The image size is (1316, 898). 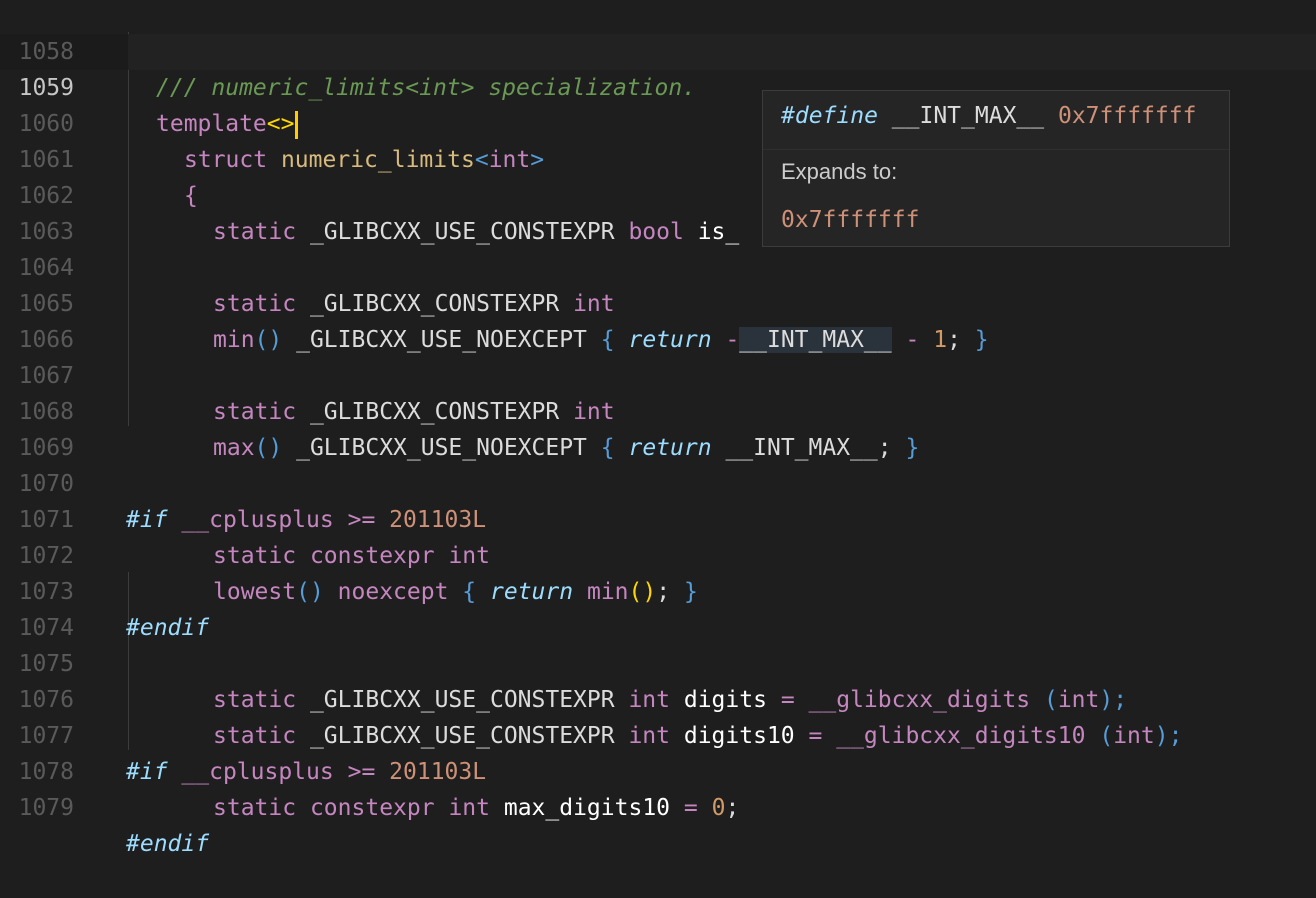 What do you see at coordinates (377, 160) in the screenshot?
I see `struct-name: numeric_limits` at bounding box center [377, 160].